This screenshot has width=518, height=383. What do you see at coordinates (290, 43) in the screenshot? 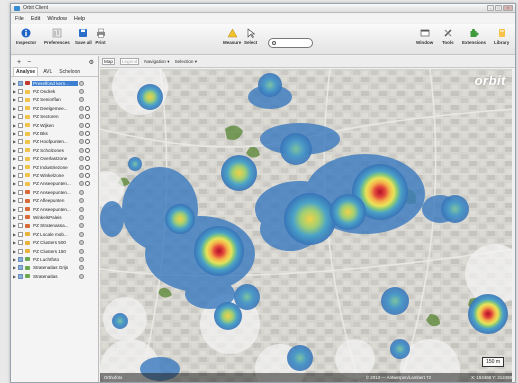
I see `search-input` at bounding box center [290, 43].